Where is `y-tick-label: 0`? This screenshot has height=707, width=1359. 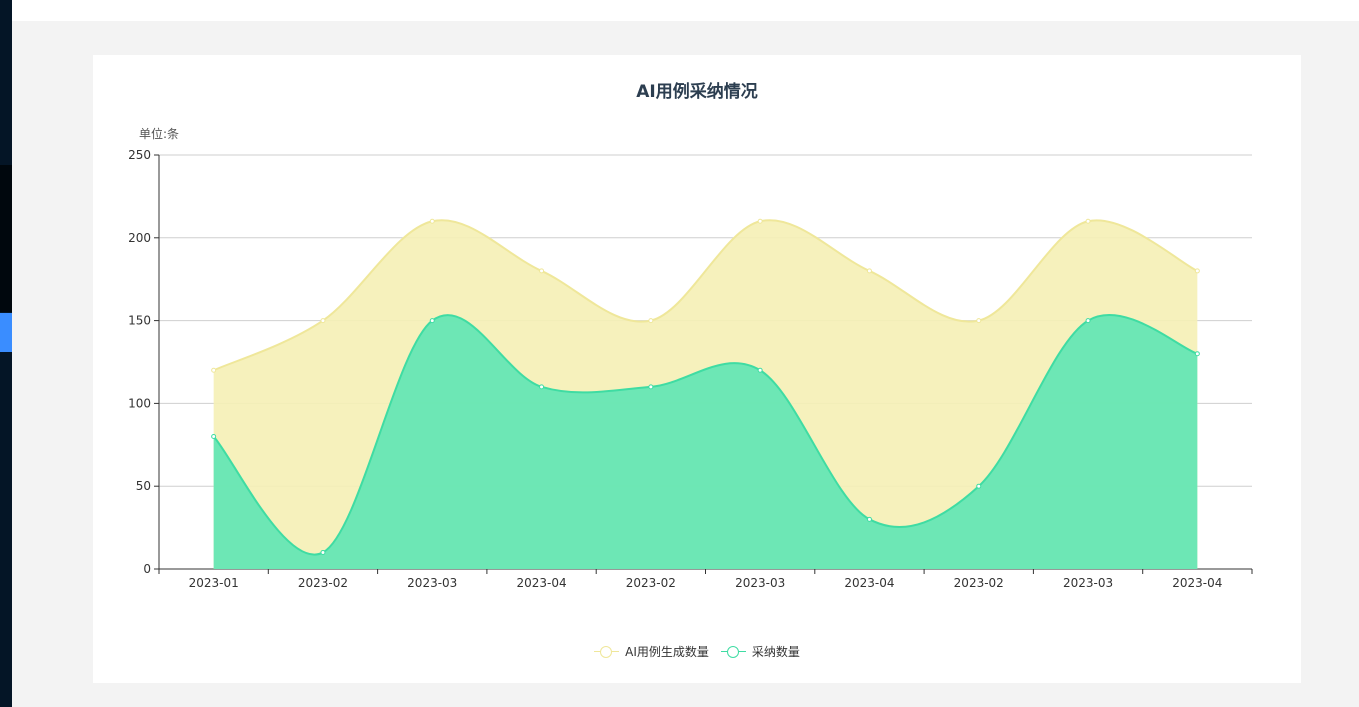 y-tick-label: 0 is located at coordinates (147, 569).